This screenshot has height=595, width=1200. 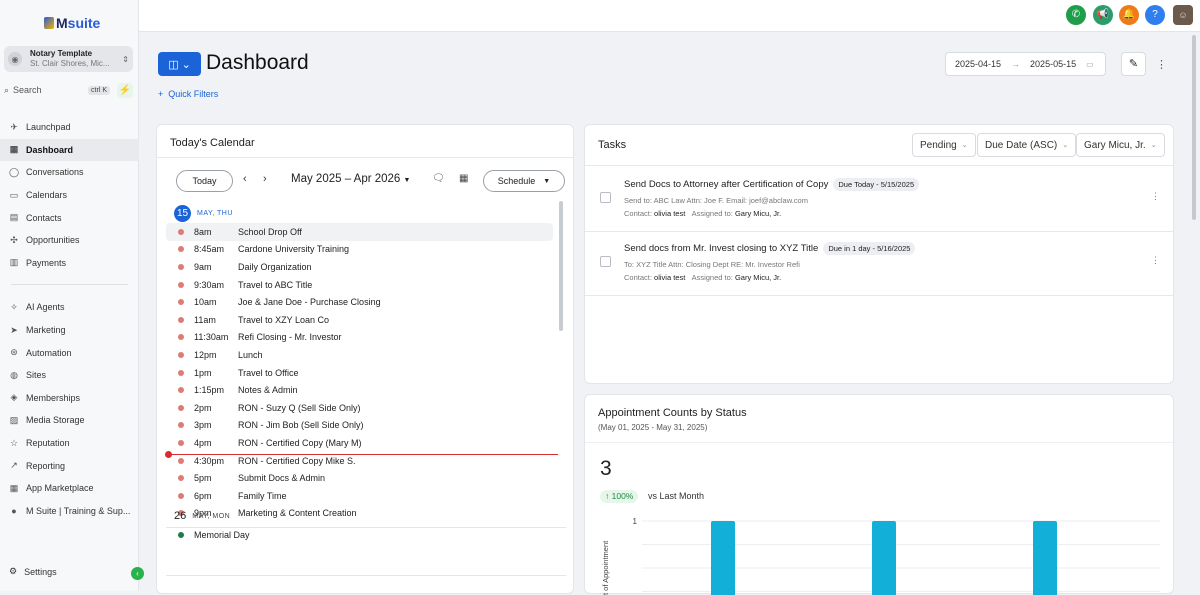 I want to click on account-name: Notary Template, so click(x=61, y=53).